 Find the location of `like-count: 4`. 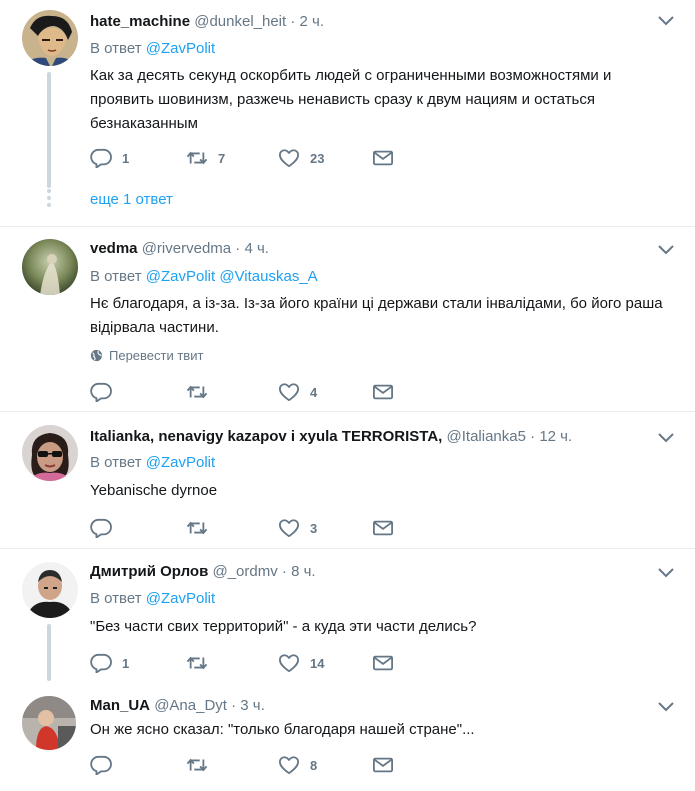

like-count: 4 is located at coordinates (314, 392).